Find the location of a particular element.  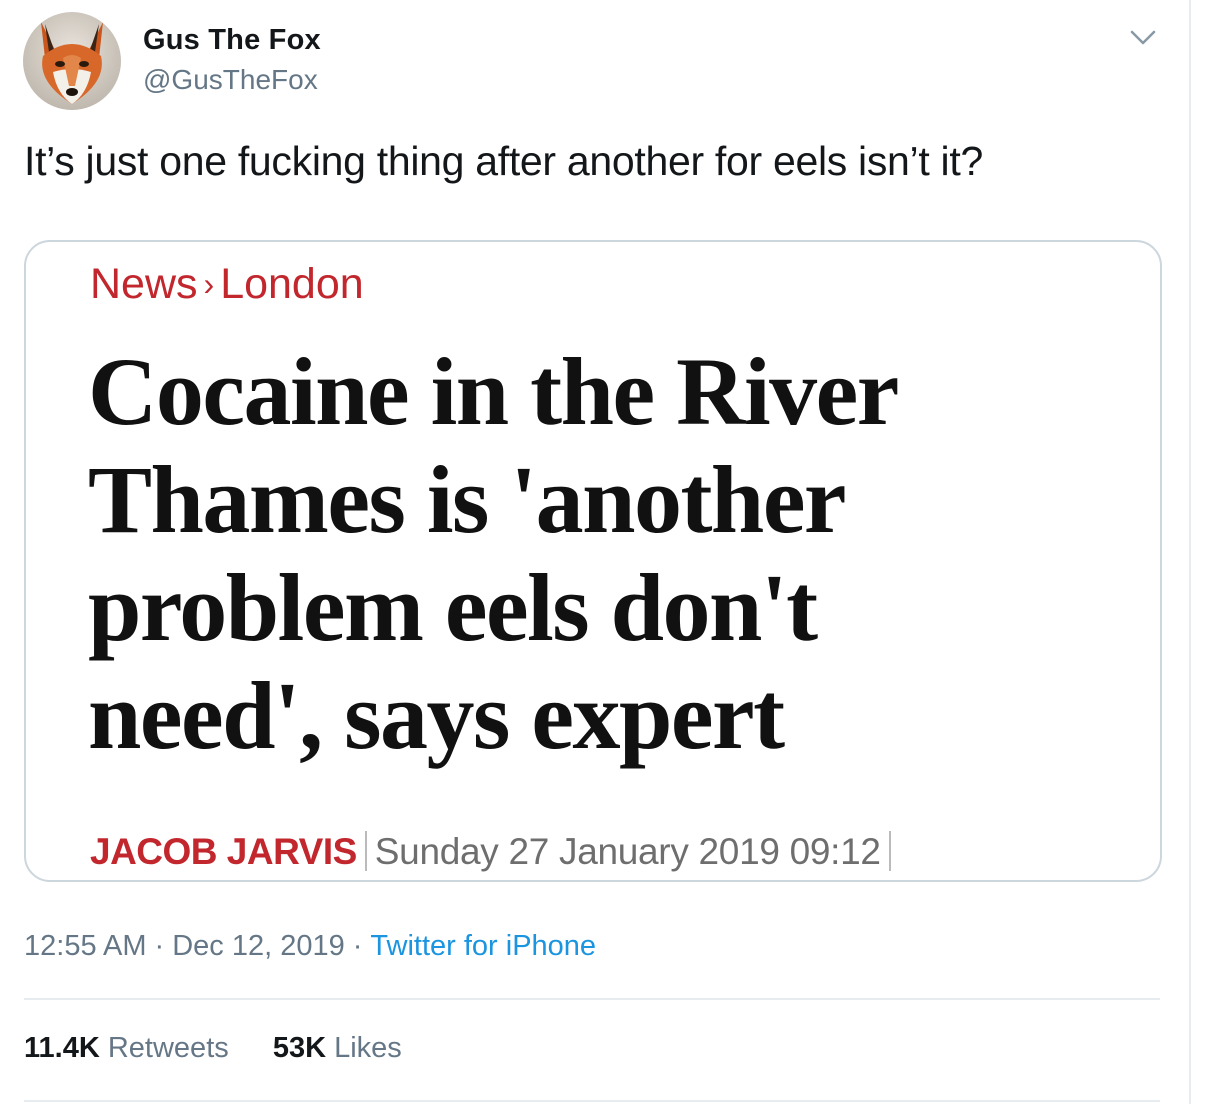

timeline-right-border is located at coordinates (1190, 552).